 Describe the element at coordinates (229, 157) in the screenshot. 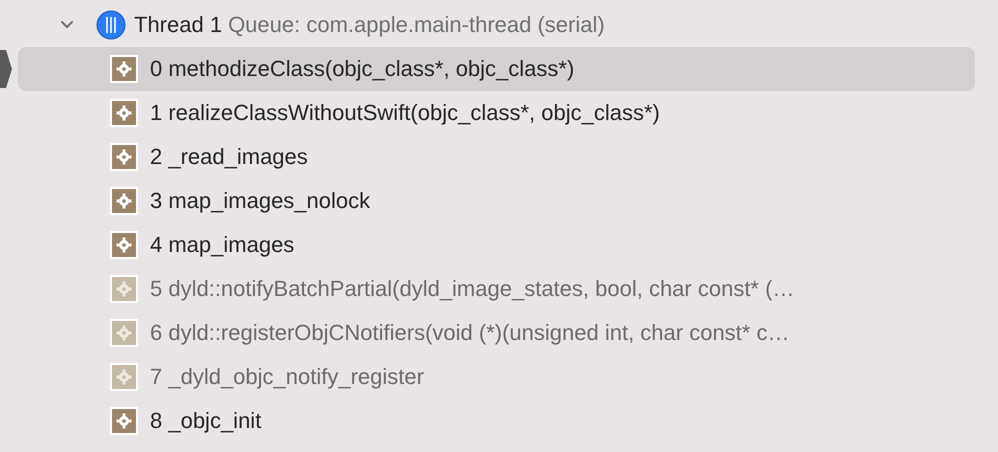

I see `frame-label: 2 _read_images` at that location.